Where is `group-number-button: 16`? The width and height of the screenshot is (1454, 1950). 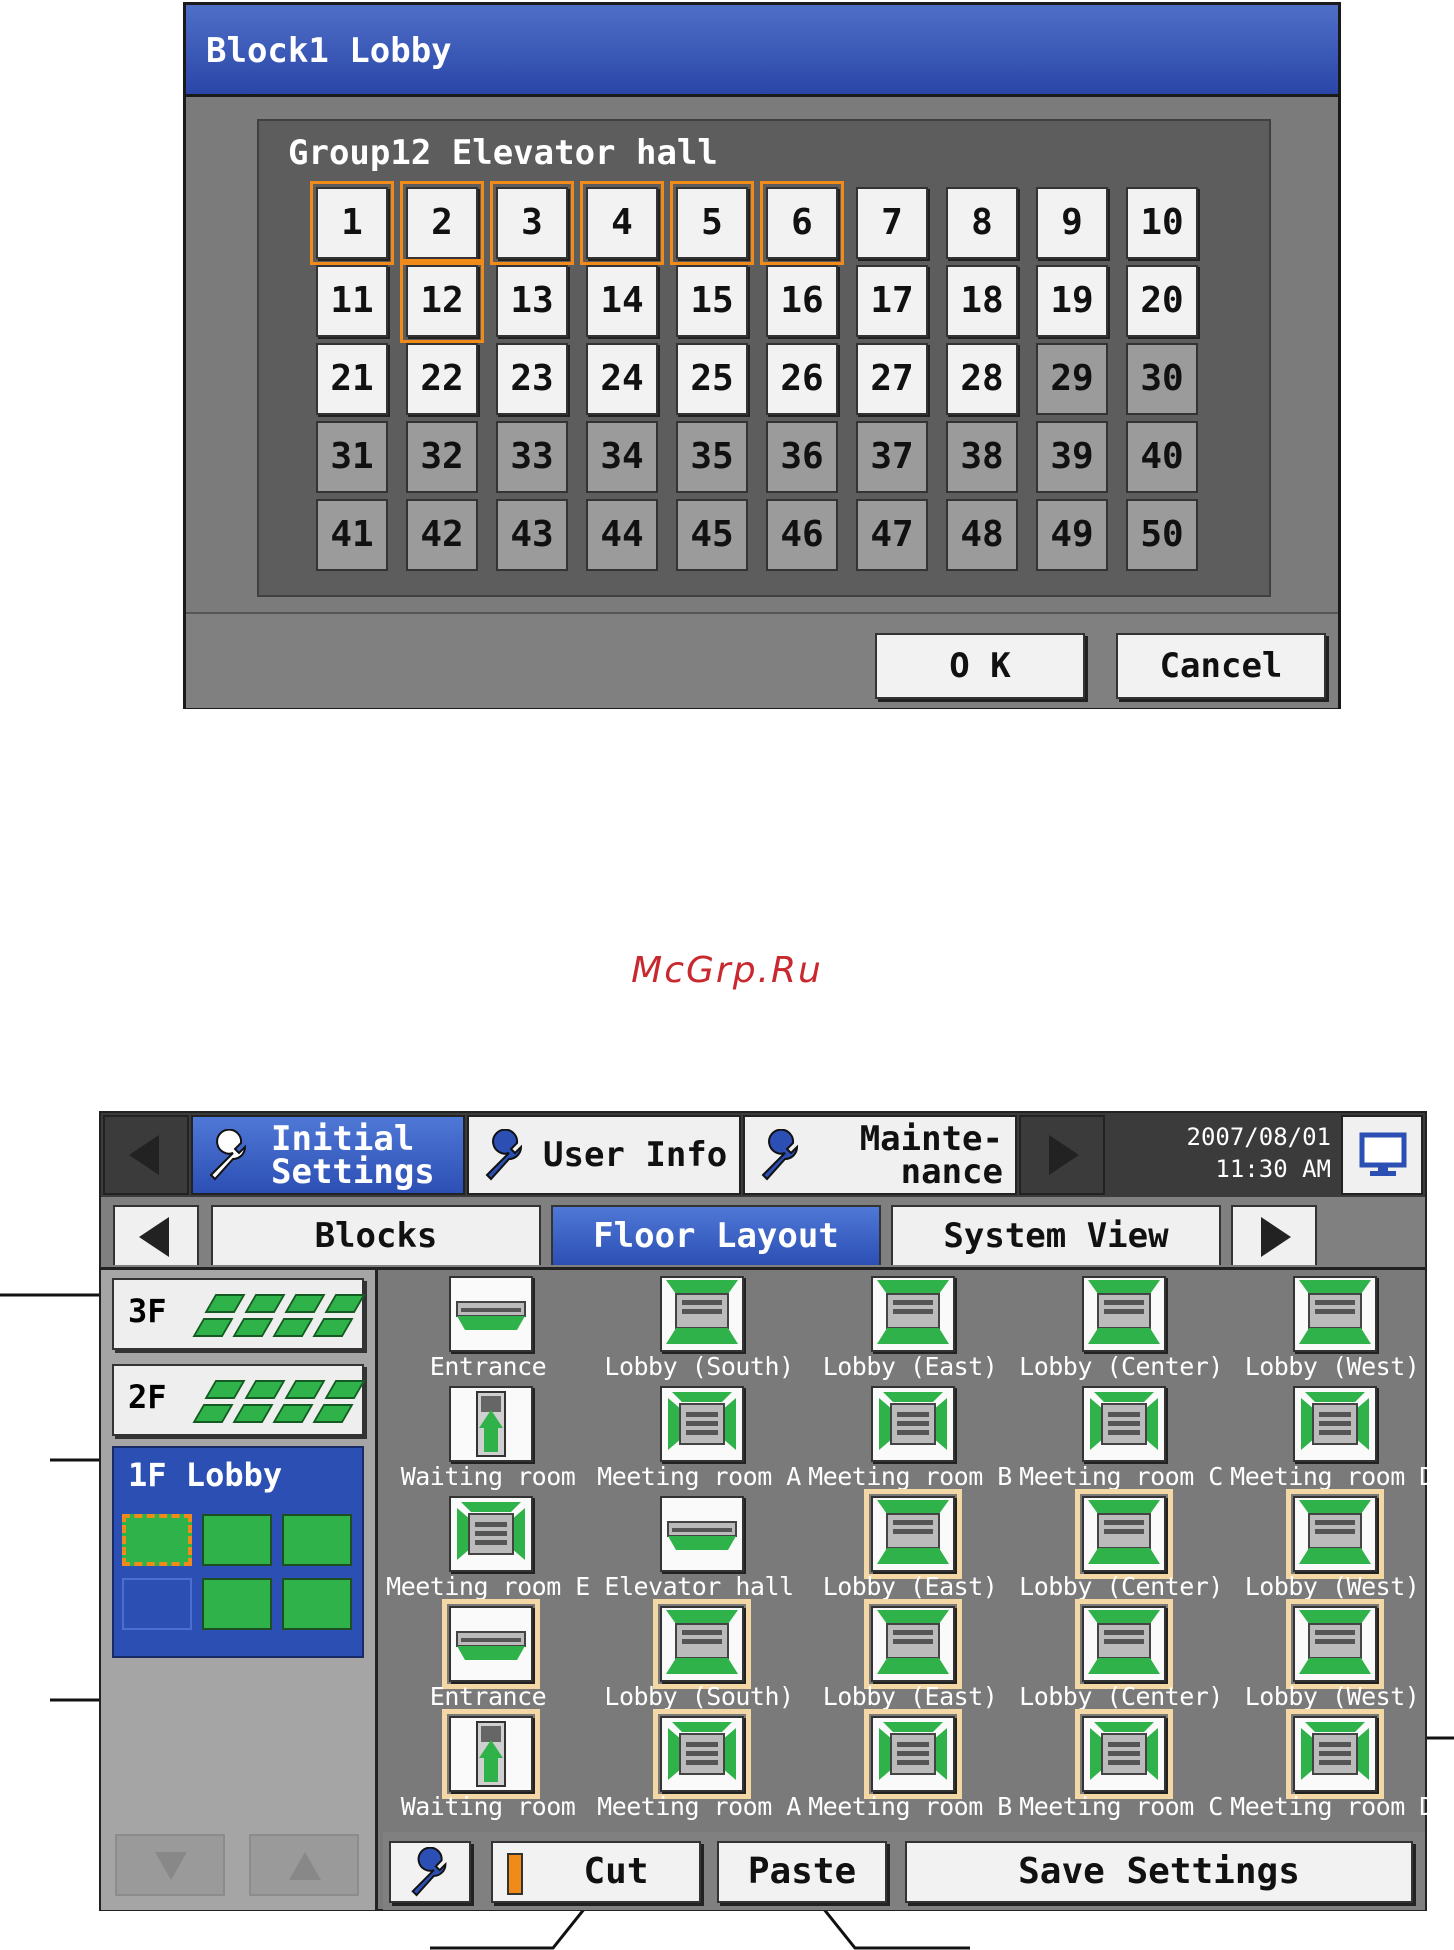 group-number-button: 16 is located at coordinates (802, 301).